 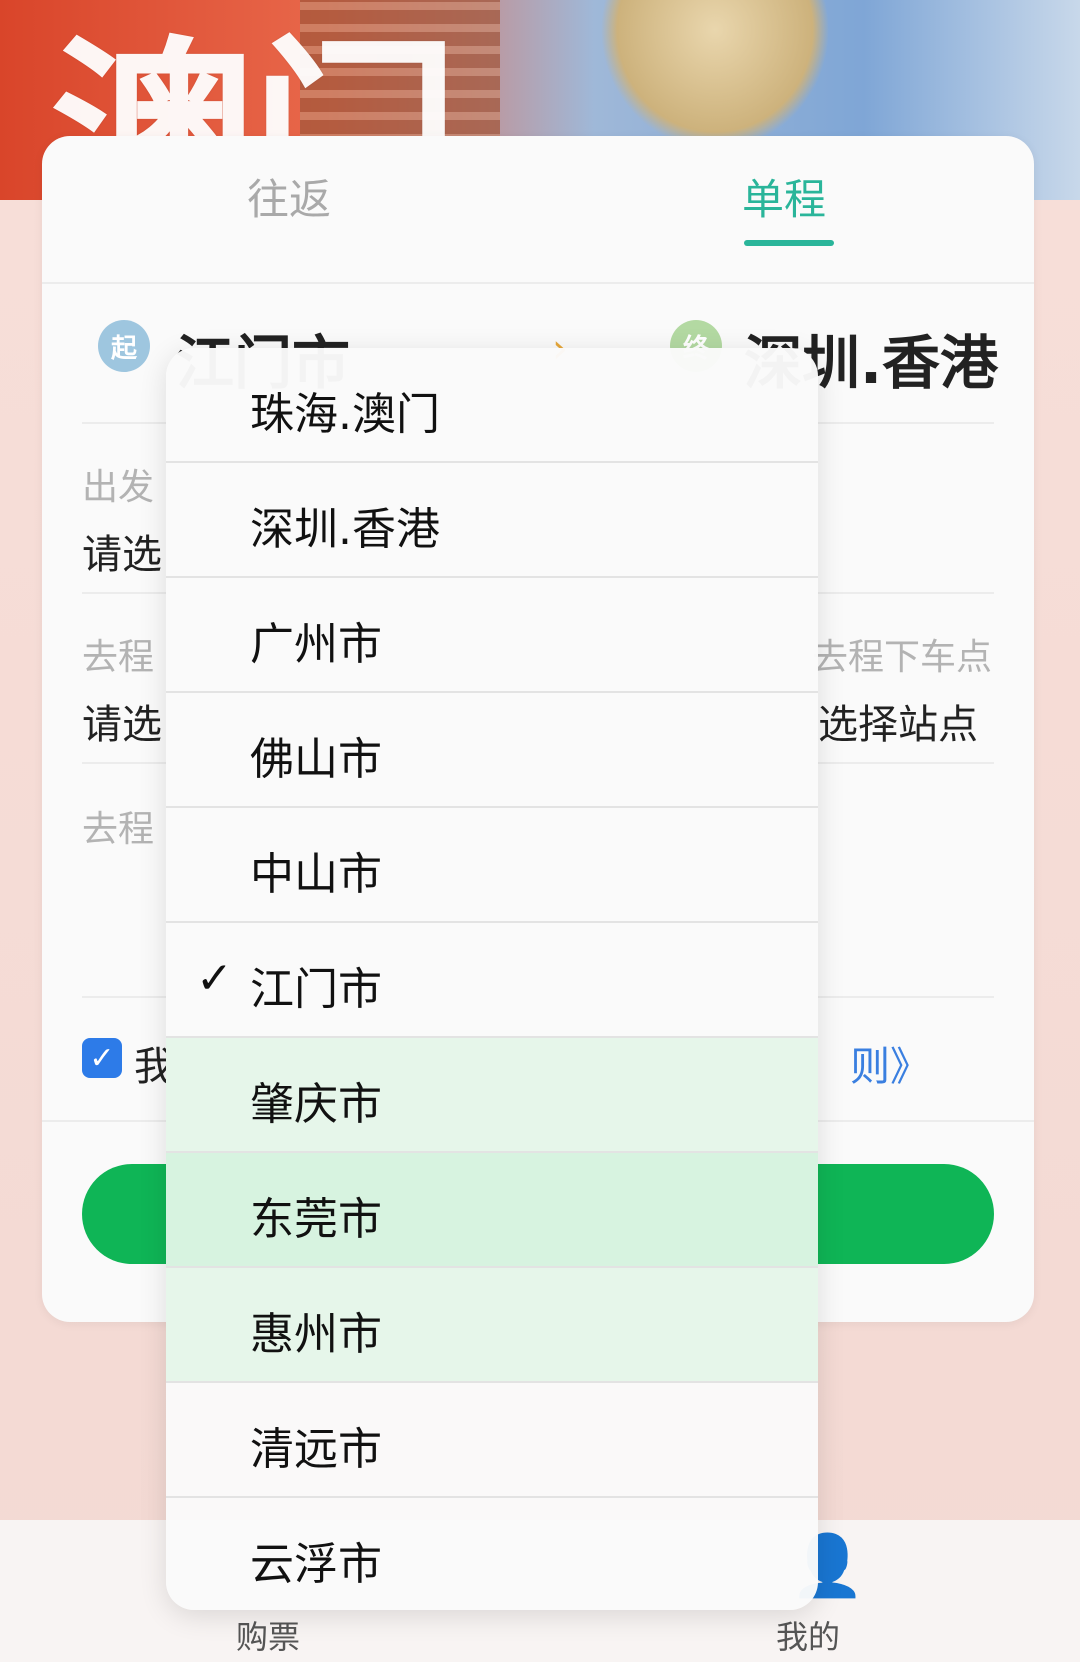 I want to click on rules-link: 则》, so click(x=890, y=1063).